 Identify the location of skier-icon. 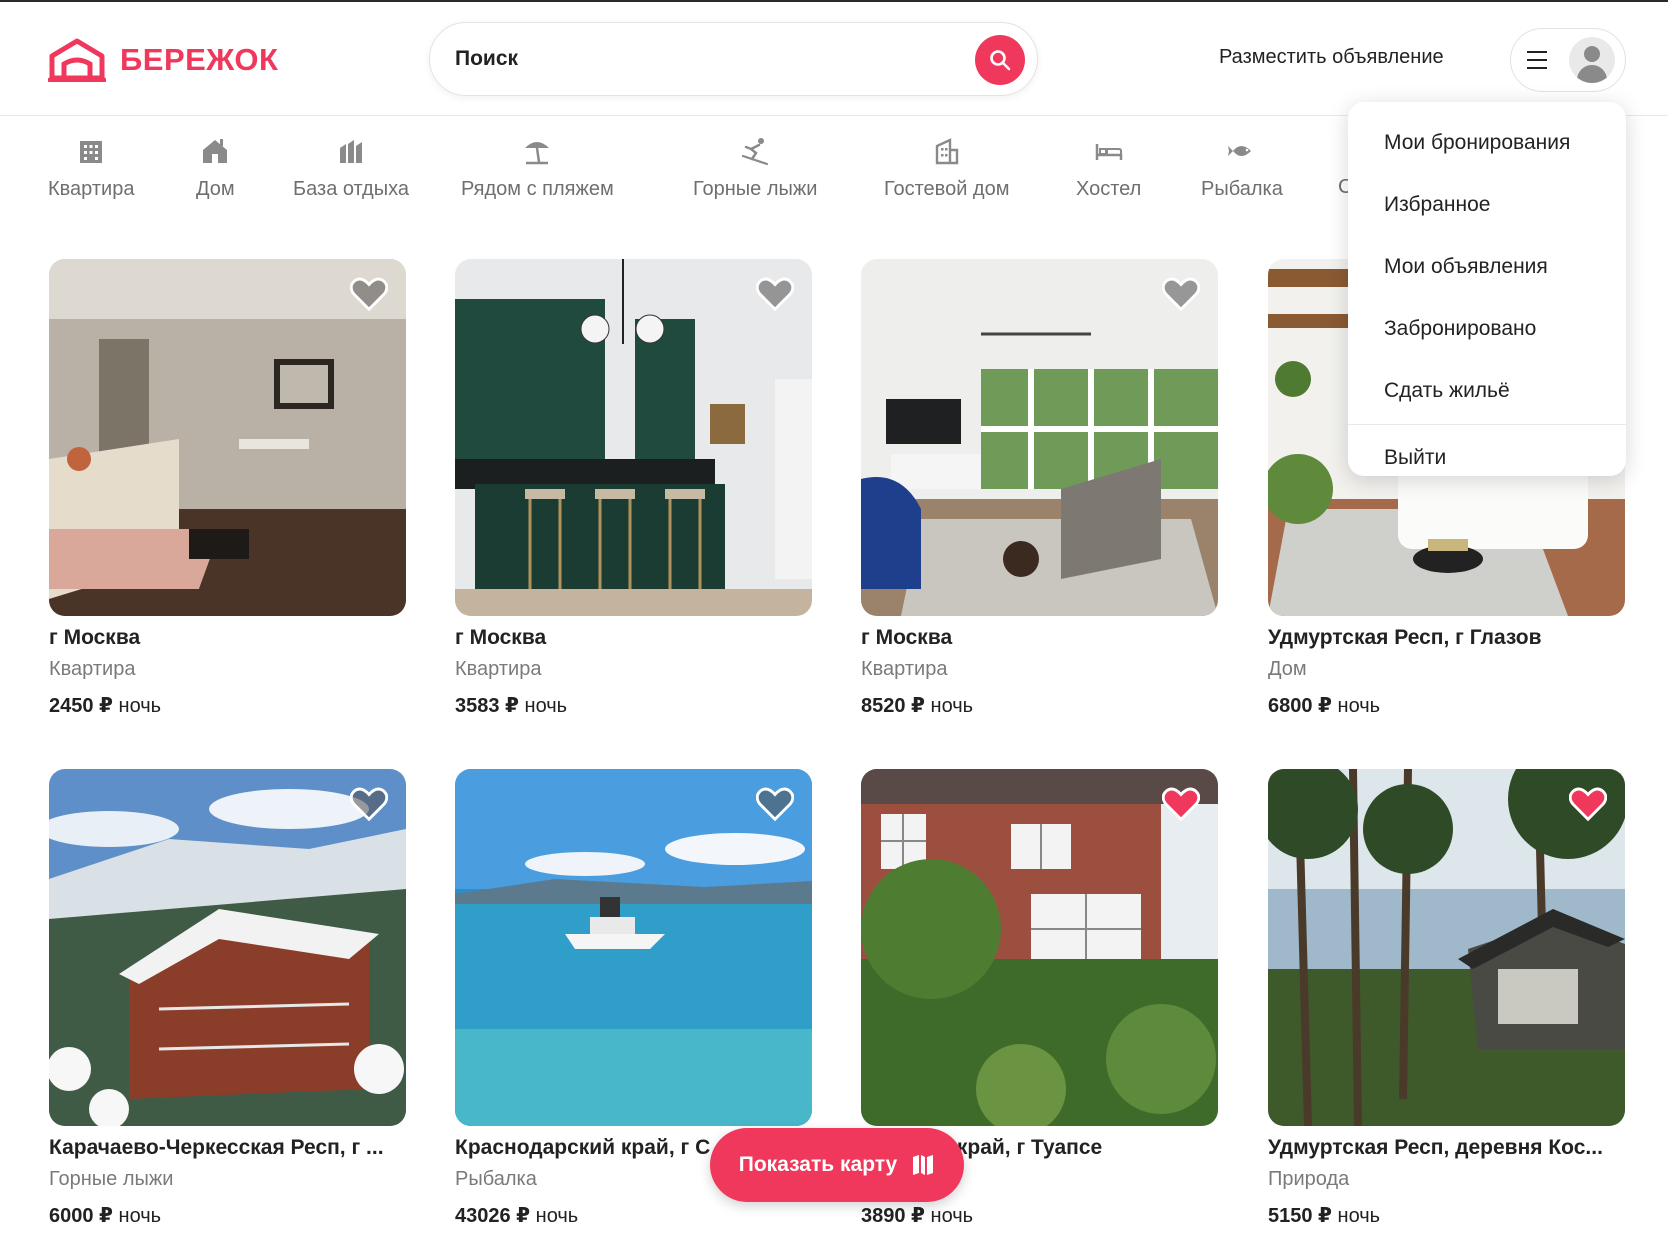
(755, 152).